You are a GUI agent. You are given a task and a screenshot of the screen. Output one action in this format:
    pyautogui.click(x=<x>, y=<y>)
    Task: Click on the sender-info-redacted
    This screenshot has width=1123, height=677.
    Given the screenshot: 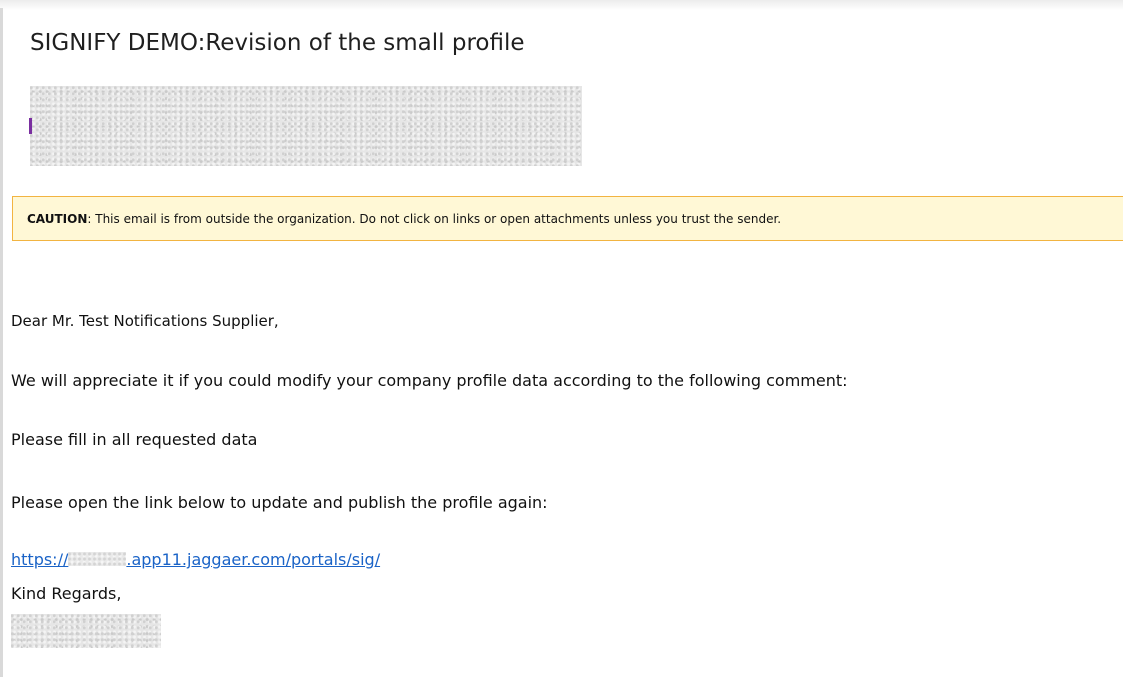 What is the action you would take?
    pyautogui.click(x=306, y=126)
    